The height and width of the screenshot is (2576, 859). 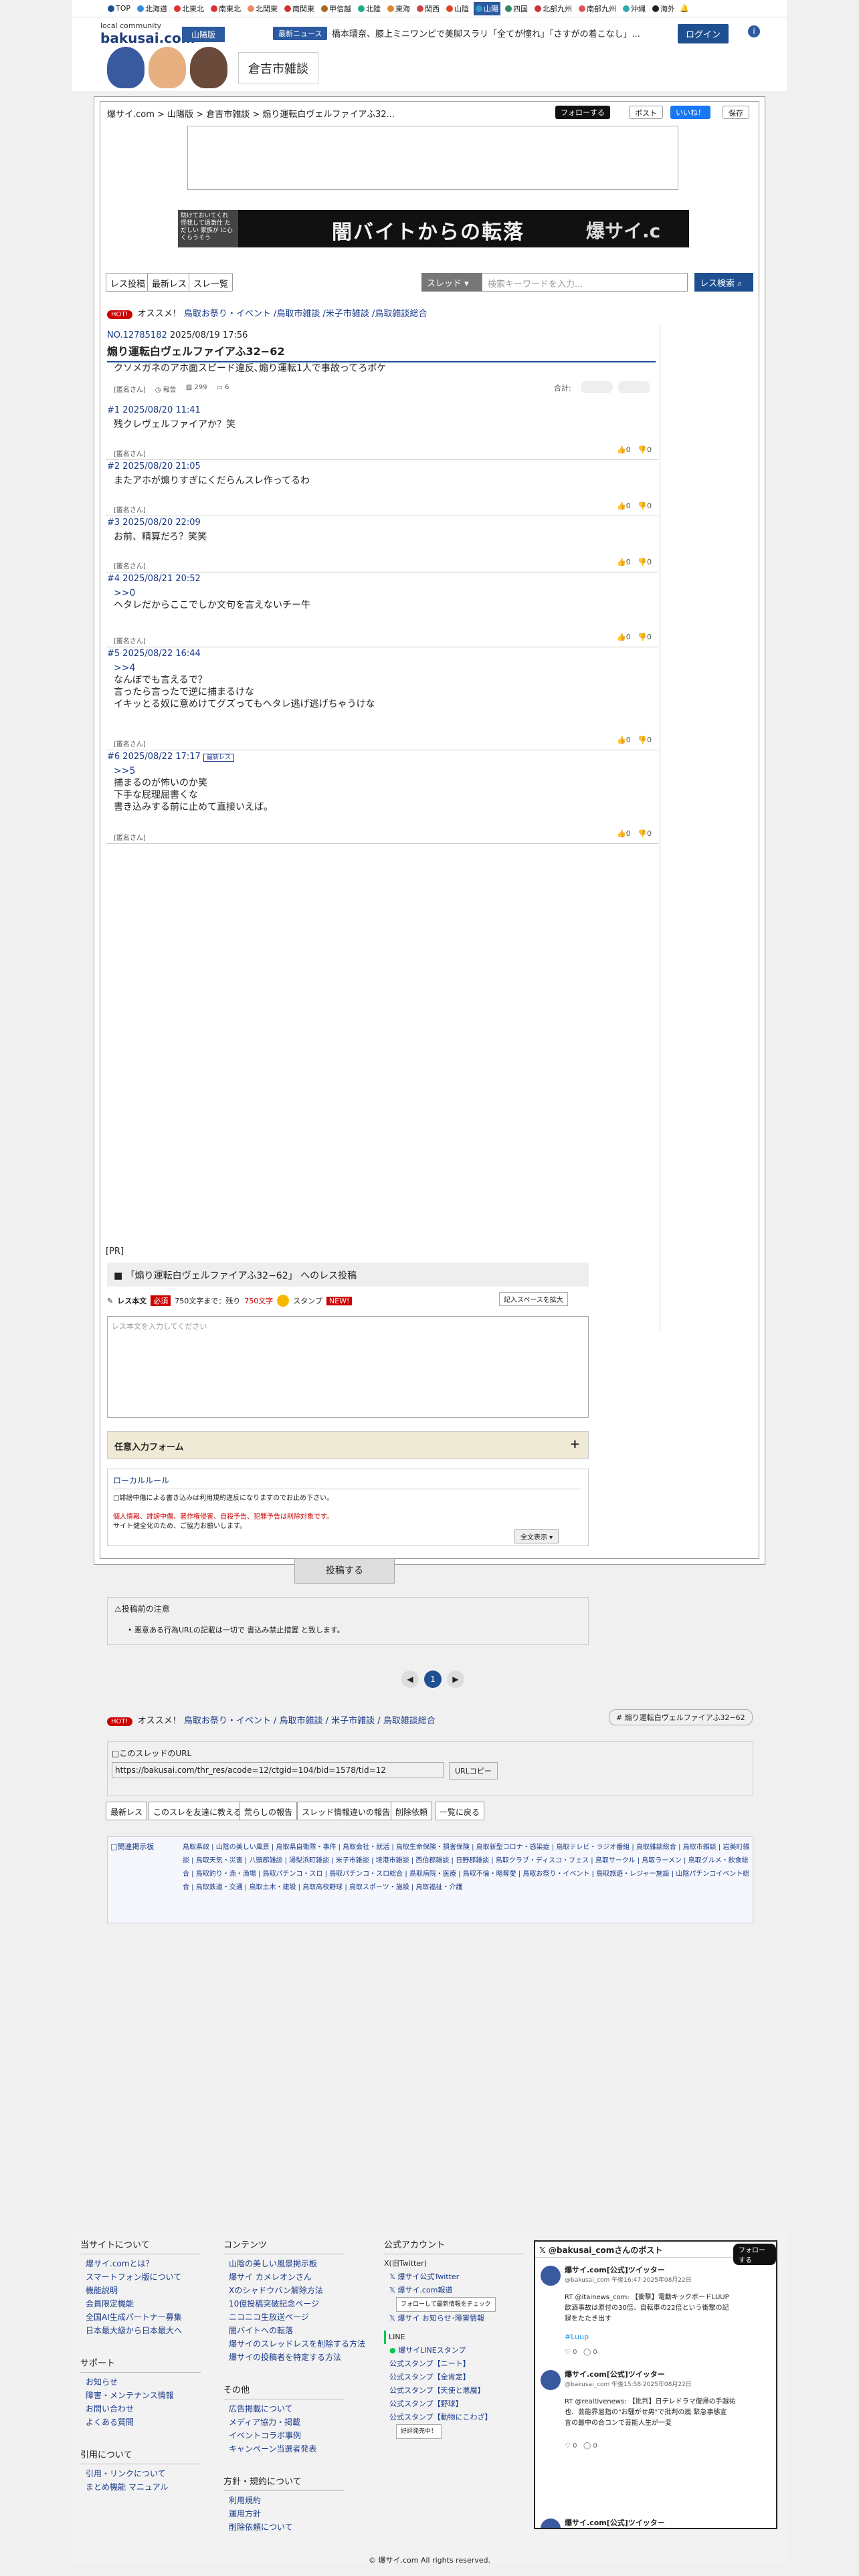 What do you see at coordinates (454, 2377) in the screenshot?
I see `stamp-link-2: 公式スタンプ【全肯定】` at bounding box center [454, 2377].